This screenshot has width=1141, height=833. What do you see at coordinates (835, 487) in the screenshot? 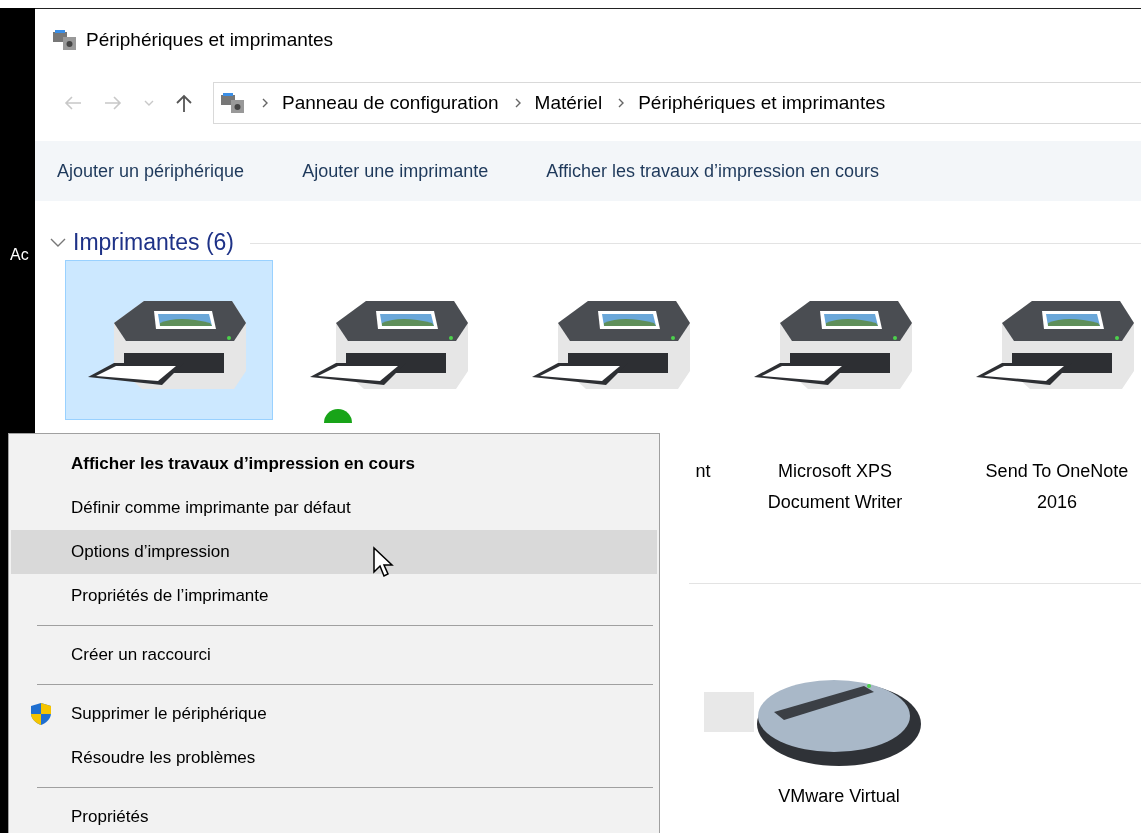
I see `printer-name: Microsoft XPS Document Writer` at bounding box center [835, 487].